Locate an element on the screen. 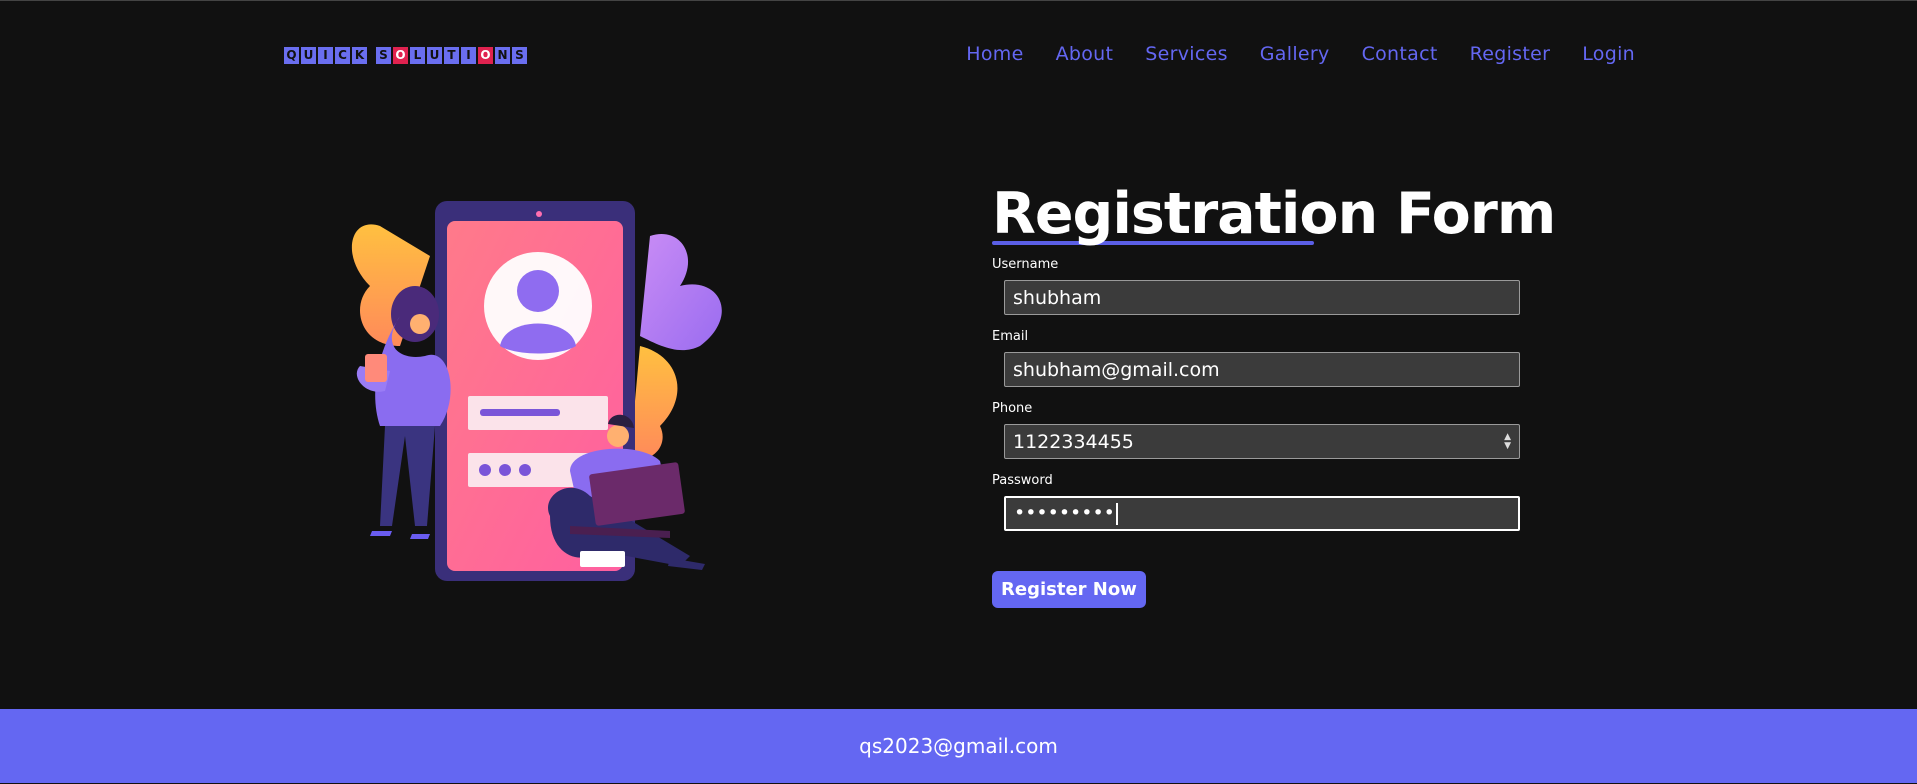  nav-gallery: Gallery is located at coordinates (1295, 54).